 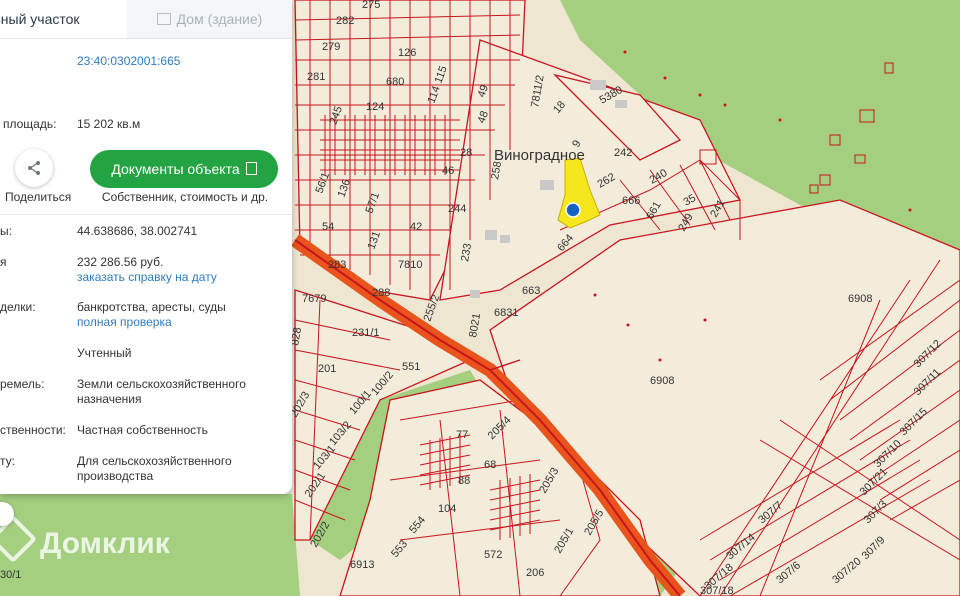 I want to click on parcel-label: 7679, so click(x=314, y=299).